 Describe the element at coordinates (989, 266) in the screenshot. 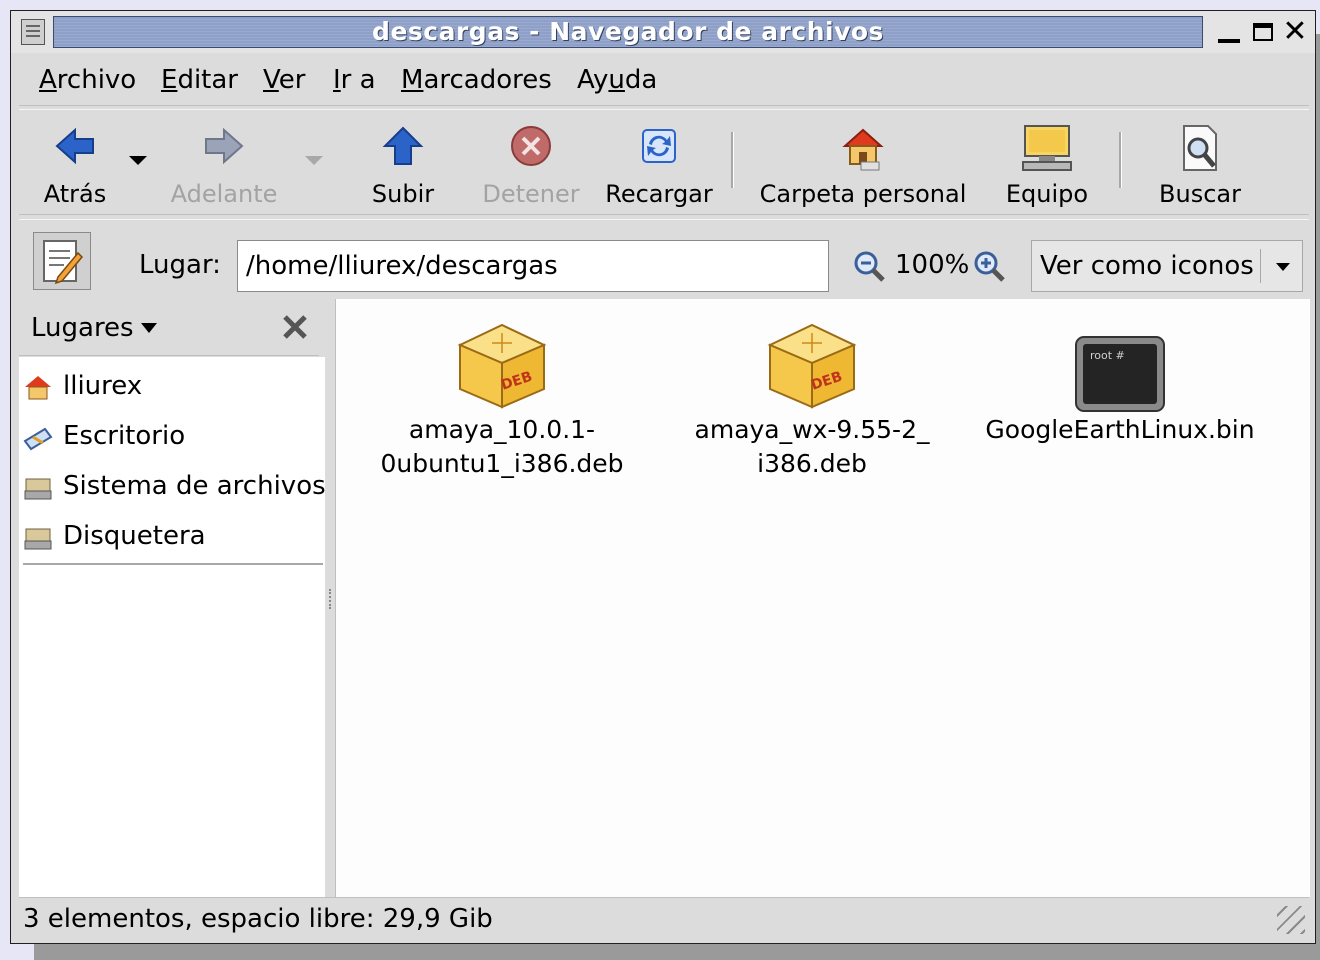

I see `zoom-in-icon` at that location.